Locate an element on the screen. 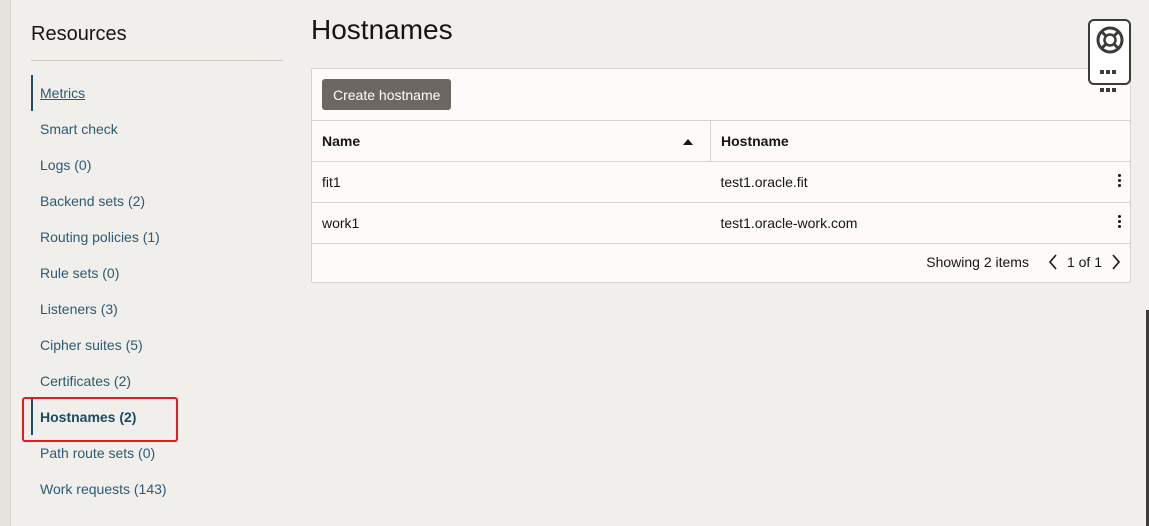 This screenshot has height=526, width=1149. column-header-label: Hostname is located at coordinates (755, 141).